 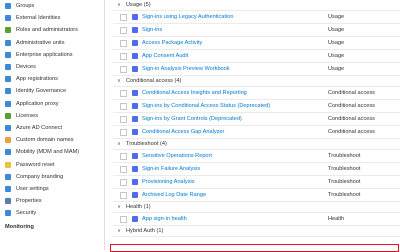 I want to click on table-row: Access Package Activity Usage, so click(x=256, y=43).